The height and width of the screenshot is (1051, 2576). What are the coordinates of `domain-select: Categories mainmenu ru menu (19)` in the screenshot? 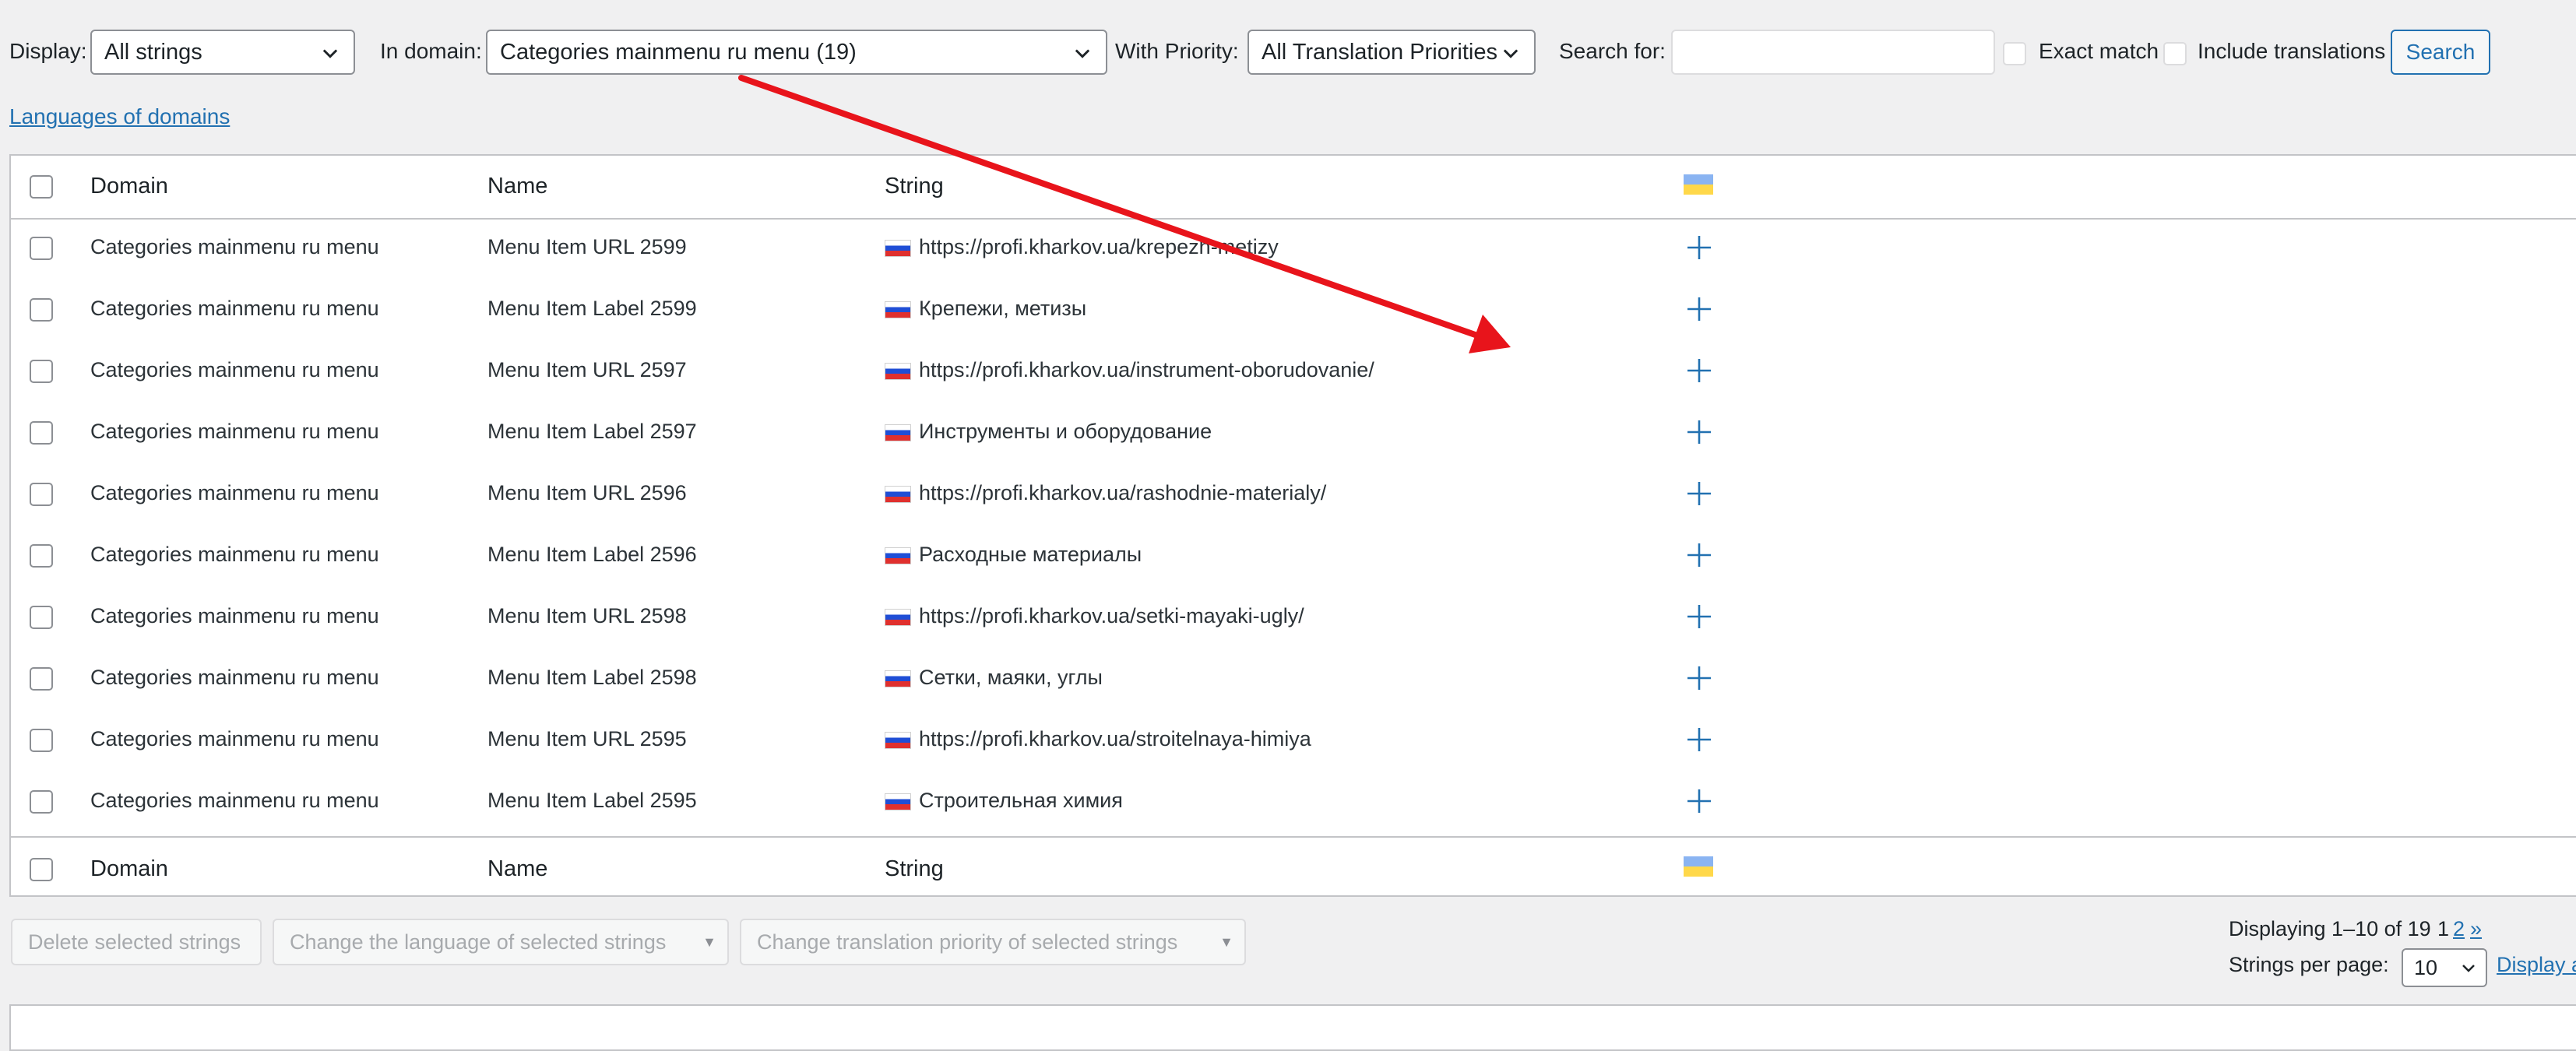 It's located at (796, 53).